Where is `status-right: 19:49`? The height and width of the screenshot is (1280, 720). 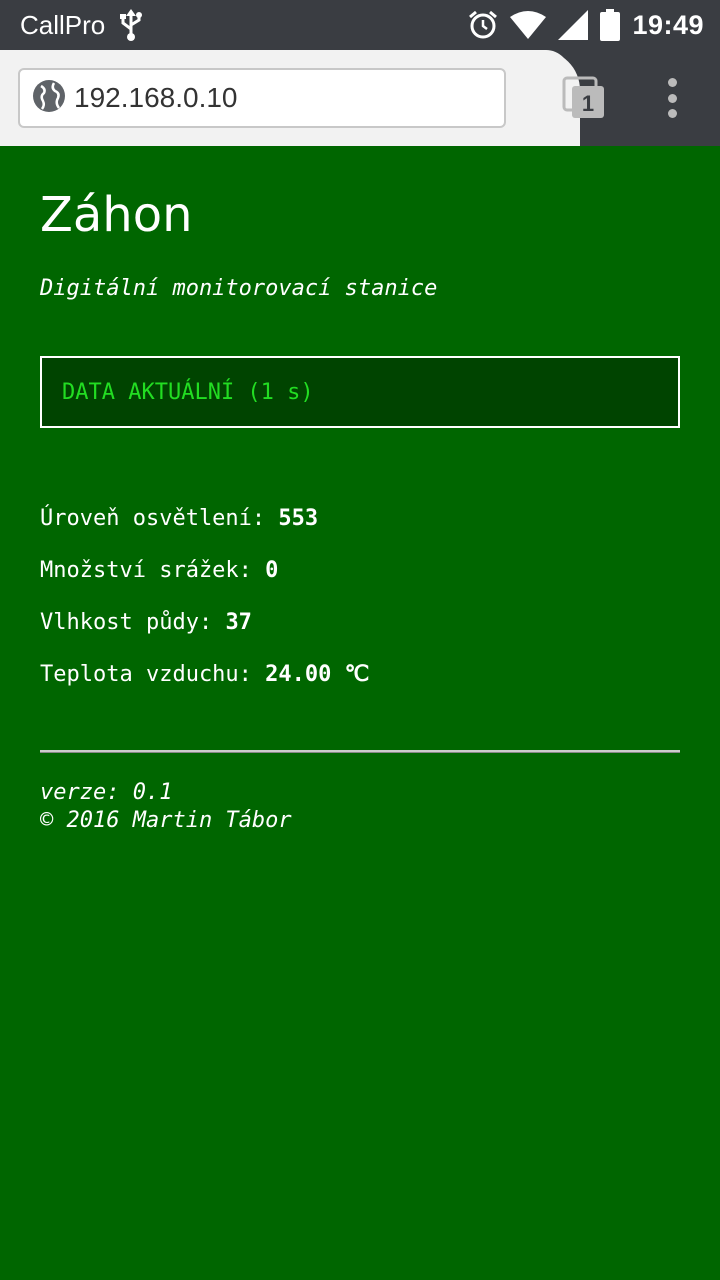 status-right: 19:49 is located at coordinates (586, 25).